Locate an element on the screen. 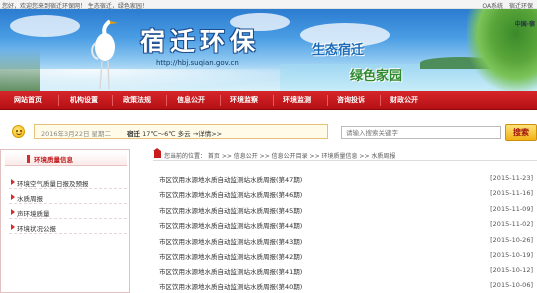  search-box is located at coordinates (421, 132).